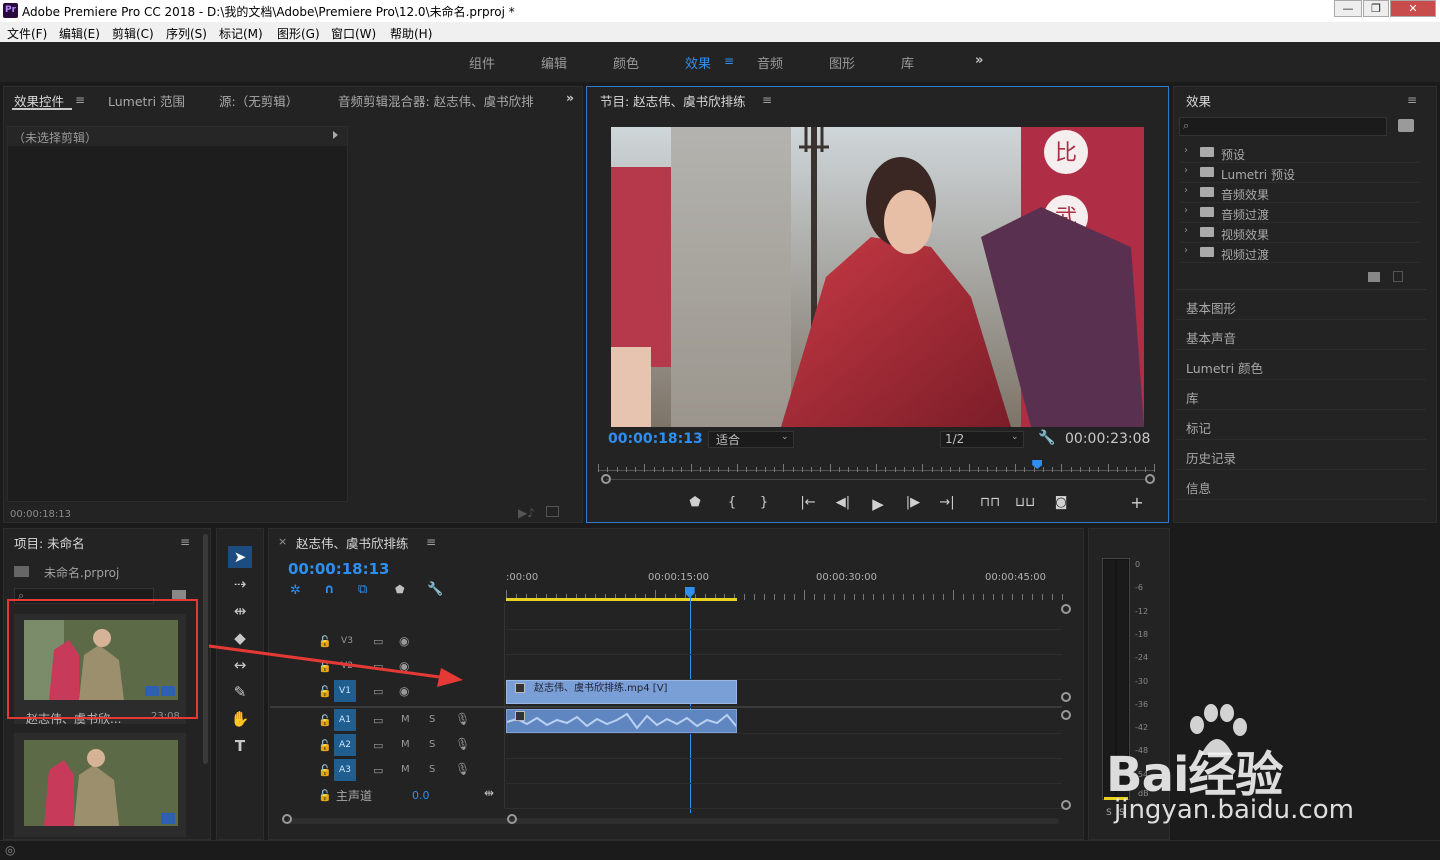  I want to click on solo-left-button: S, so click(1109, 813).